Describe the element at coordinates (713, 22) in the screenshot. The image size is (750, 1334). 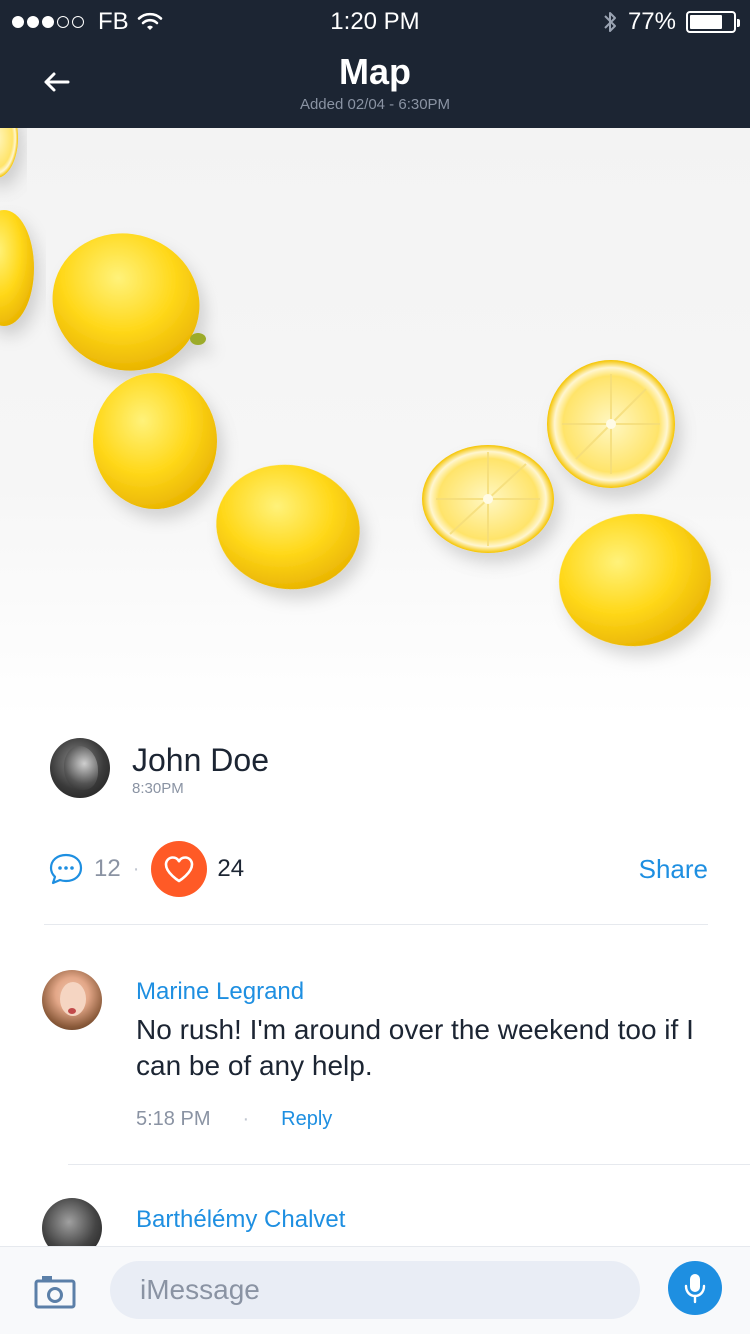
I see `battery-icon` at that location.